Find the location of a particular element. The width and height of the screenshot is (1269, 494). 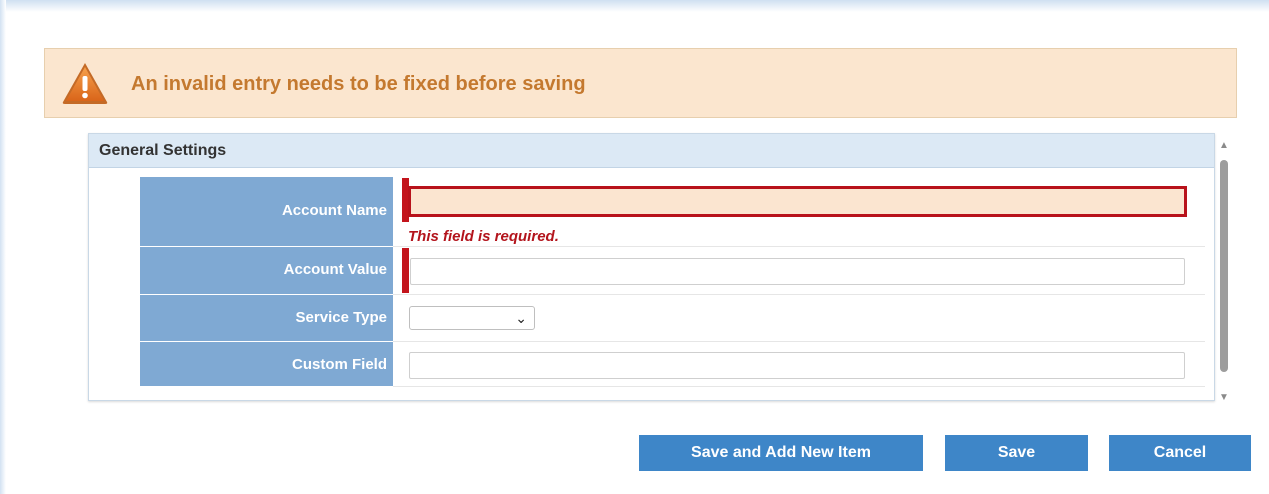

custom-field-input is located at coordinates (797, 365).